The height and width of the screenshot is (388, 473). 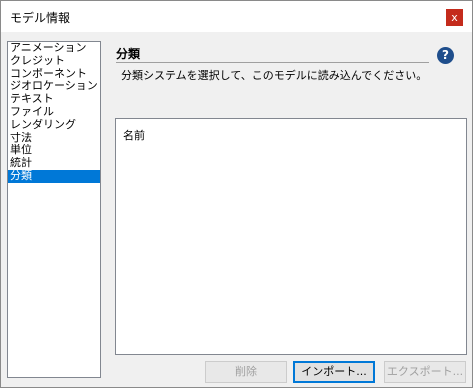 What do you see at coordinates (274, 75) in the screenshot?
I see `section-description: 分類システムを選択して、このモデルに読み込んでください。` at bounding box center [274, 75].